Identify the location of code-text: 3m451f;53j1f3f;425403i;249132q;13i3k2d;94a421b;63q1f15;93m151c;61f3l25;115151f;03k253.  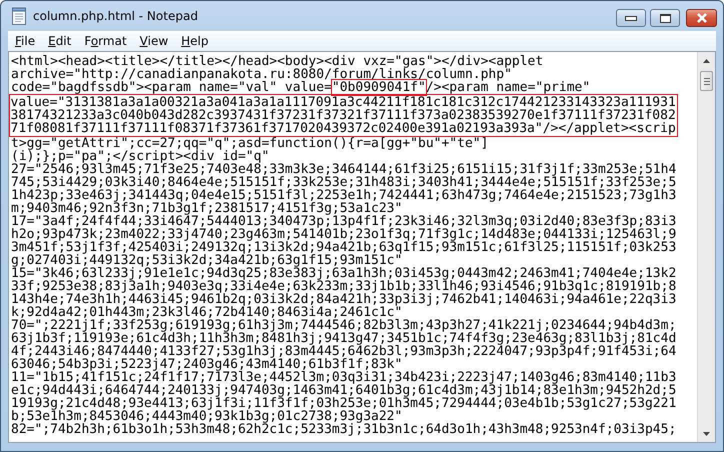
(343, 247).